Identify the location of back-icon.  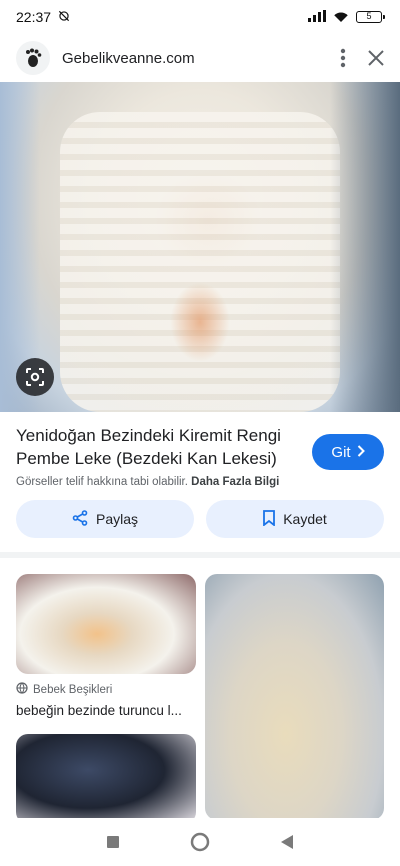
(287, 842).